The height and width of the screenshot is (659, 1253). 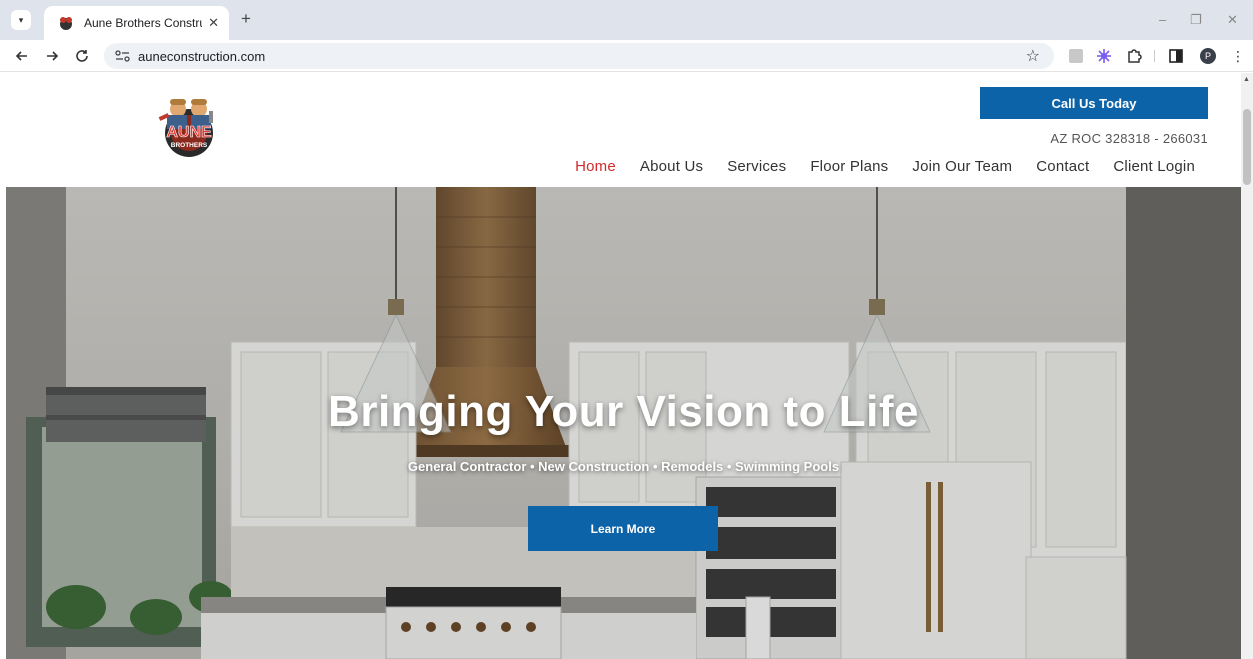 I want to click on reload-icon, so click(x=82, y=56).